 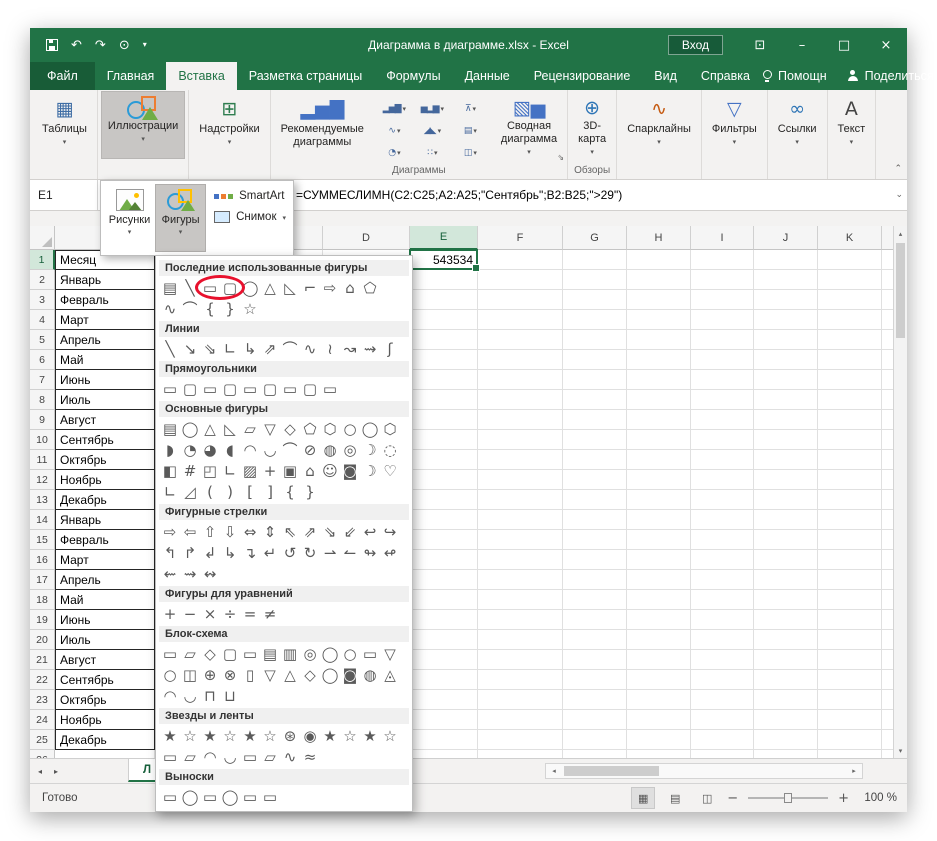 What do you see at coordinates (105, 480) in the screenshot?
I see `cell: Ноябрь` at bounding box center [105, 480].